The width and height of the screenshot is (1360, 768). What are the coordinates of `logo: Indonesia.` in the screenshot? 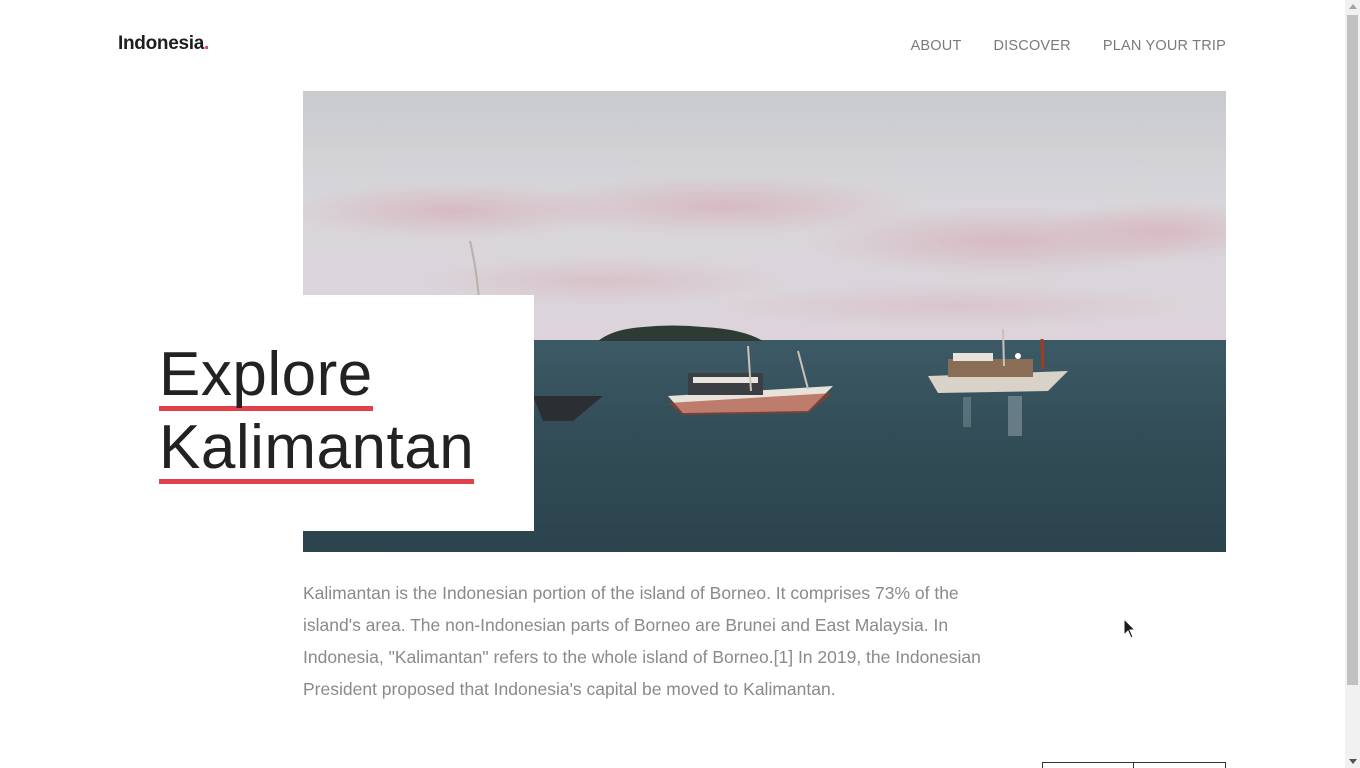 It's located at (163, 44).